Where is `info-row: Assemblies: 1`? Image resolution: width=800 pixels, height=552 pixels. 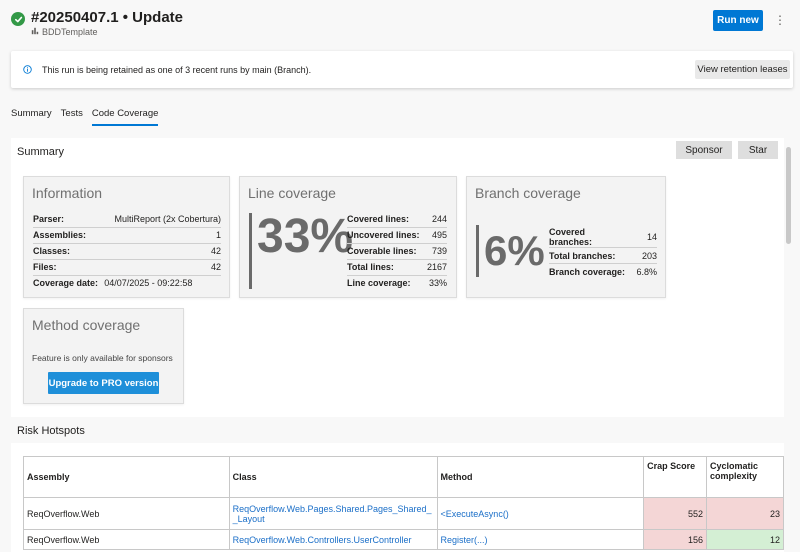 info-row: Assemblies: 1 is located at coordinates (127, 235).